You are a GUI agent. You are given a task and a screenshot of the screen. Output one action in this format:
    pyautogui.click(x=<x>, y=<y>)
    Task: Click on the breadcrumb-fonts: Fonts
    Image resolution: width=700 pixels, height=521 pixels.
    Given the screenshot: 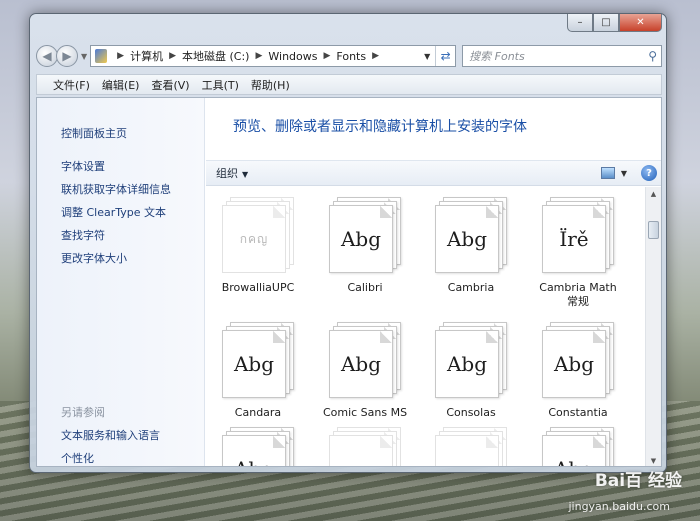 What is the action you would take?
    pyautogui.click(x=351, y=56)
    